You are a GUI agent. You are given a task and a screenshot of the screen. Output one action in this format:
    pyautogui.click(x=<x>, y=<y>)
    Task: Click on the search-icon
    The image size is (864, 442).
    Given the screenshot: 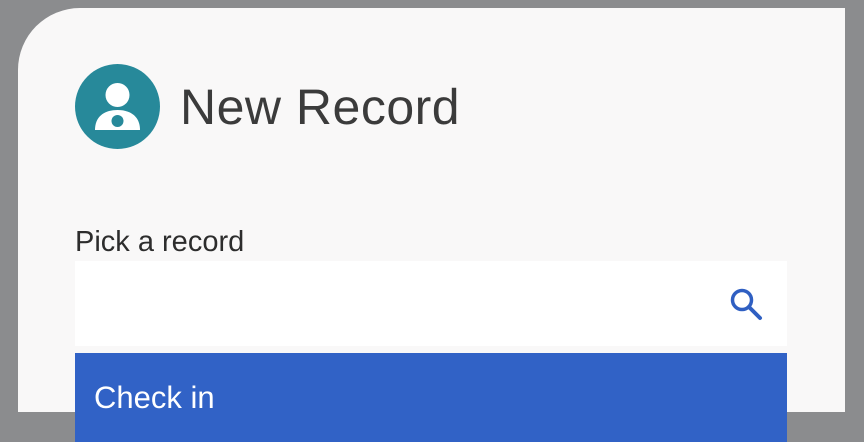 What is the action you would take?
    pyautogui.click(x=746, y=303)
    